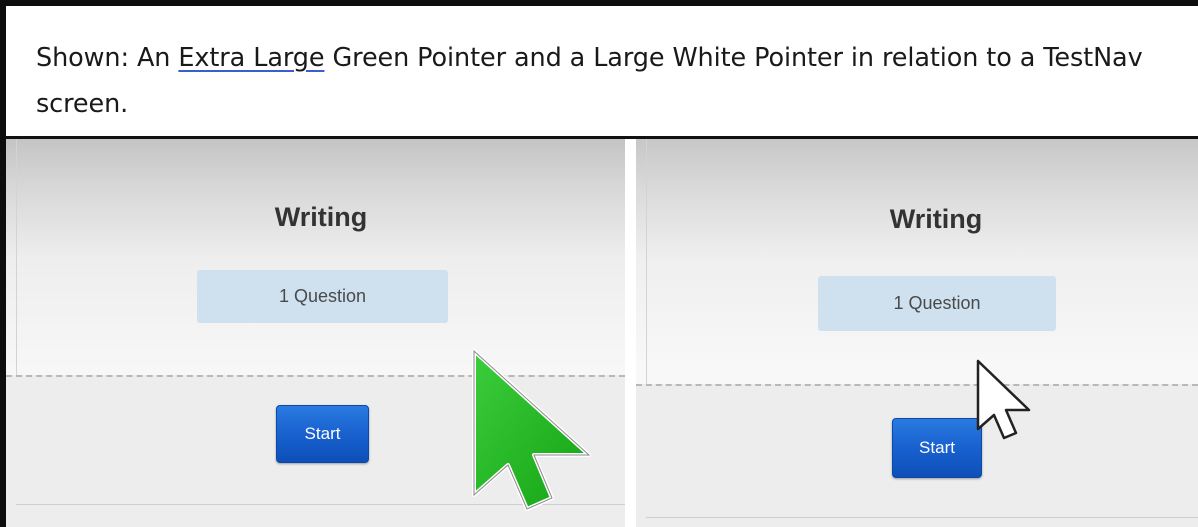 The height and width of the screenshot is (527, 1198). I want to click on large-white-pointer-icon, so click(1003, 399).